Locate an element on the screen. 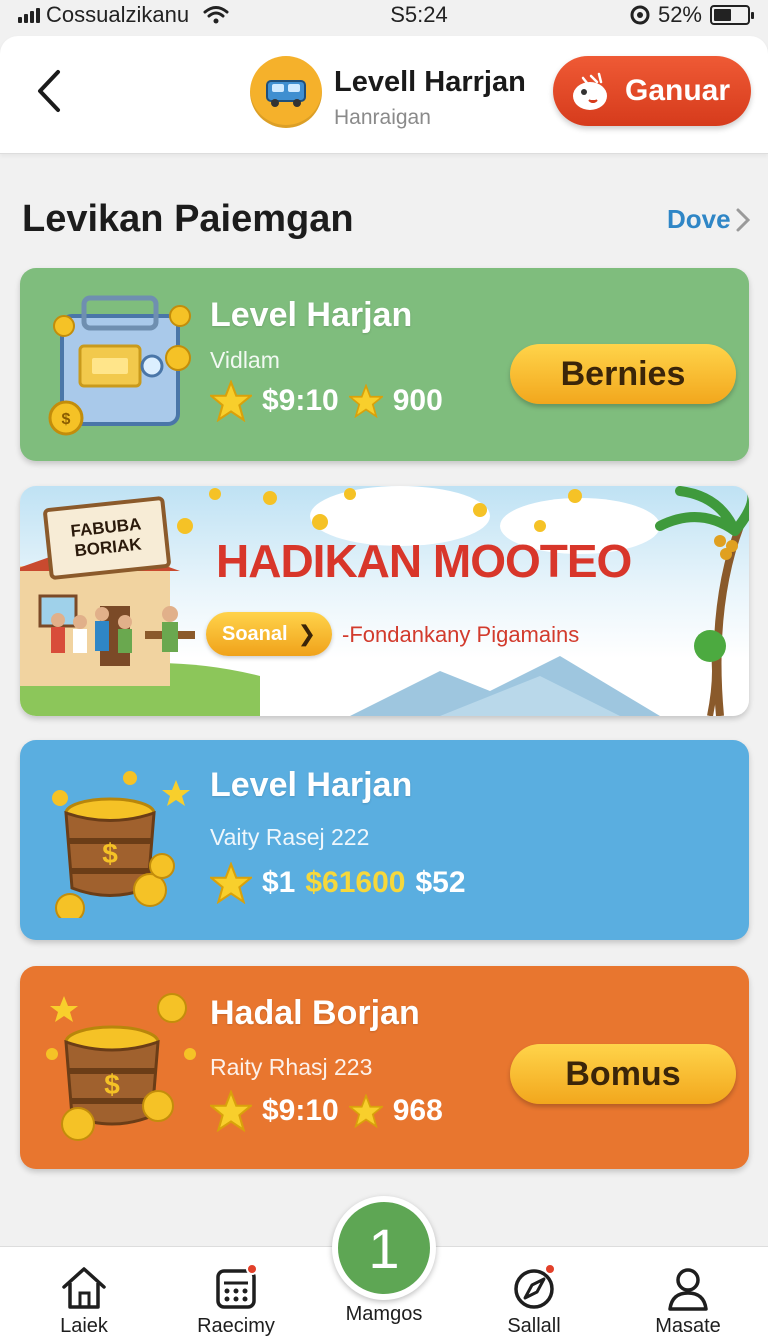 This screenshot has width=768, height=1344. banner-sign: FABUBA BORIAK is located at coordinates (107, 538).